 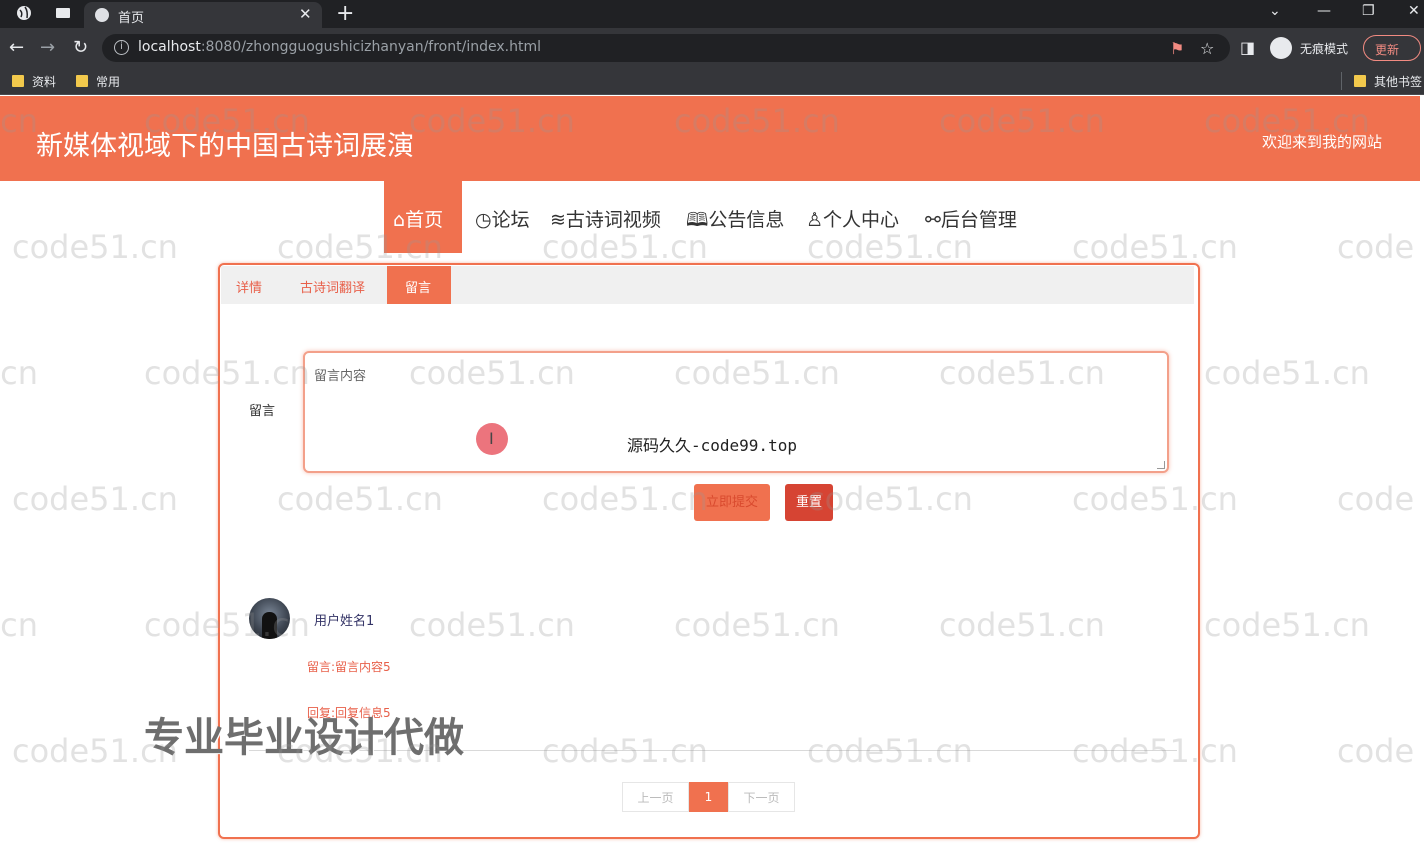 What do you see at coordinates (332, 286) in the screenshot?
I see `tab-translation: 古诗词翻译` at bounding box center [332, 286].